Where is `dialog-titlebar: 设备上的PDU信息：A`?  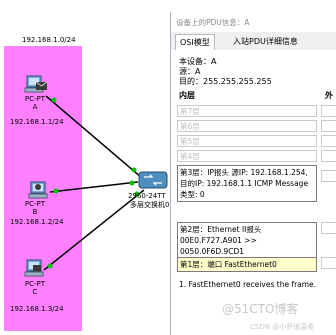
dialog-titlebar: 设备上的PDU信息：A is located at coordinates (253, 22).